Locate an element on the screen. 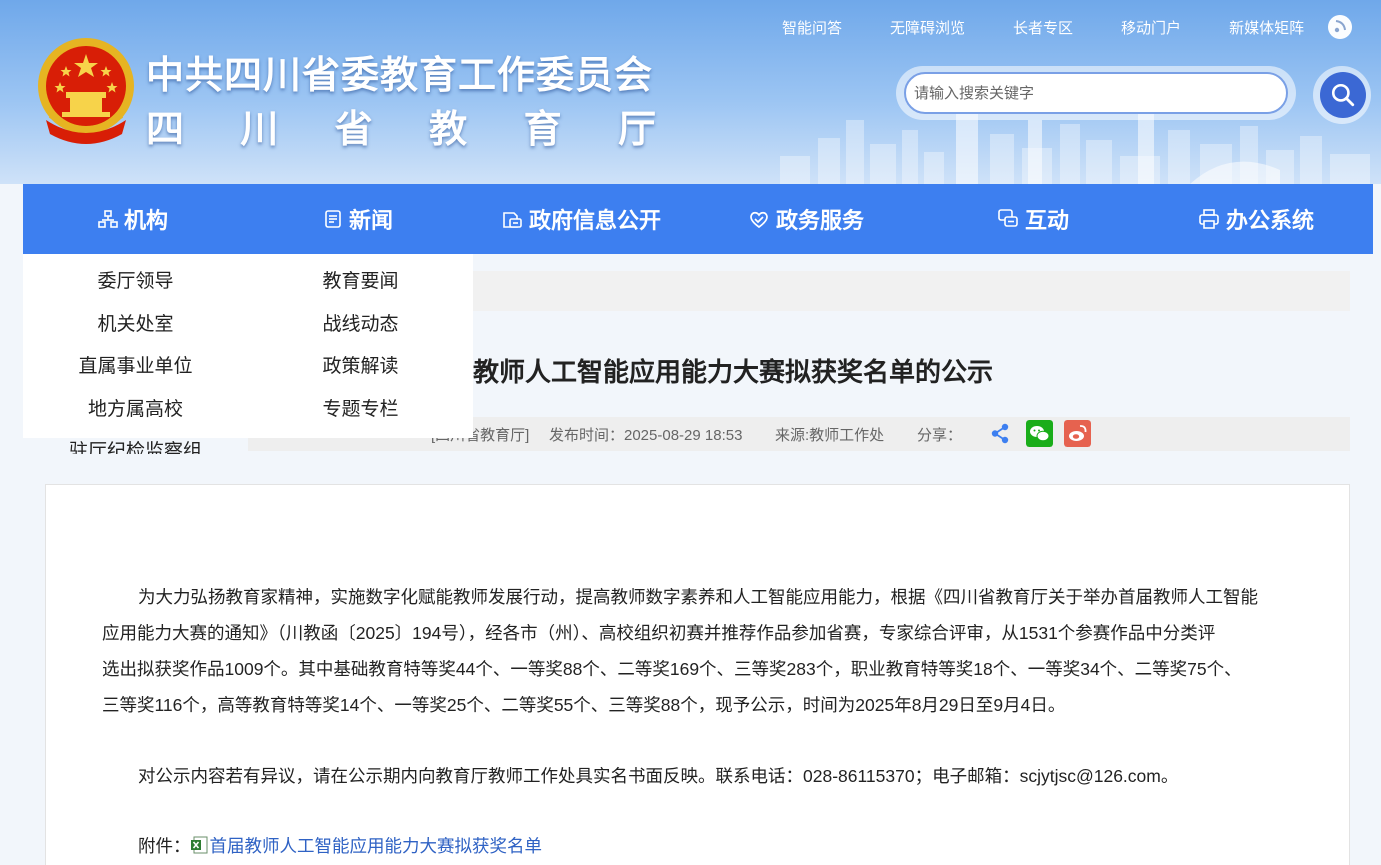 This screenshot has width=1381, height=865. nav-item-organization: 机构 is located at coordinates (133, 219).